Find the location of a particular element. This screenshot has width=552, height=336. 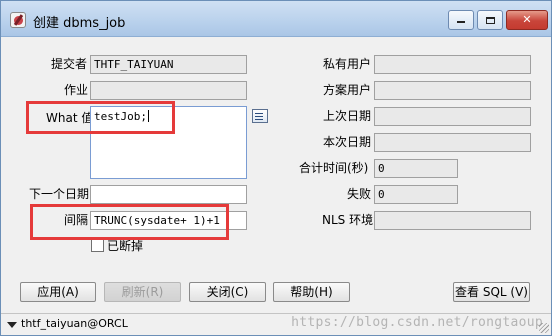

job-label: 作业 is located at coordinates (76, 90).